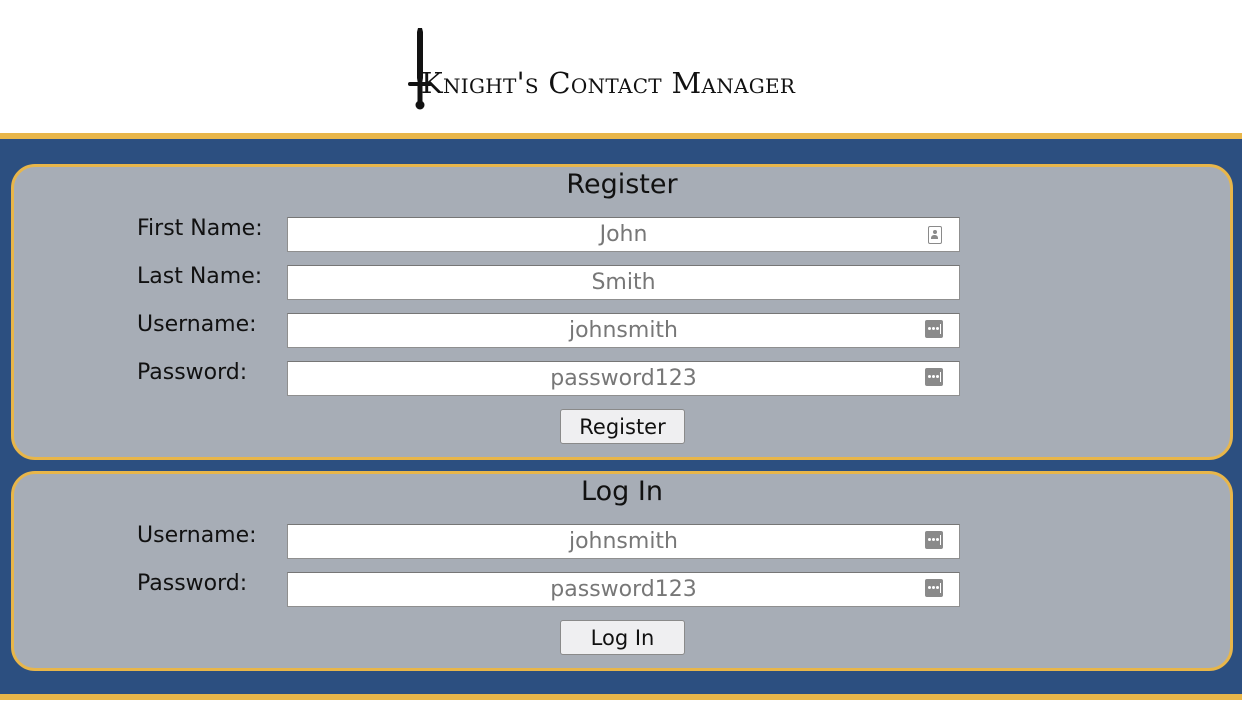 This screenshot has width=1242, height=707. What do you see at coordinates (192, 583) in the screenshot?
I see `login-password-label: Password:` at bounding box center [192, 583].